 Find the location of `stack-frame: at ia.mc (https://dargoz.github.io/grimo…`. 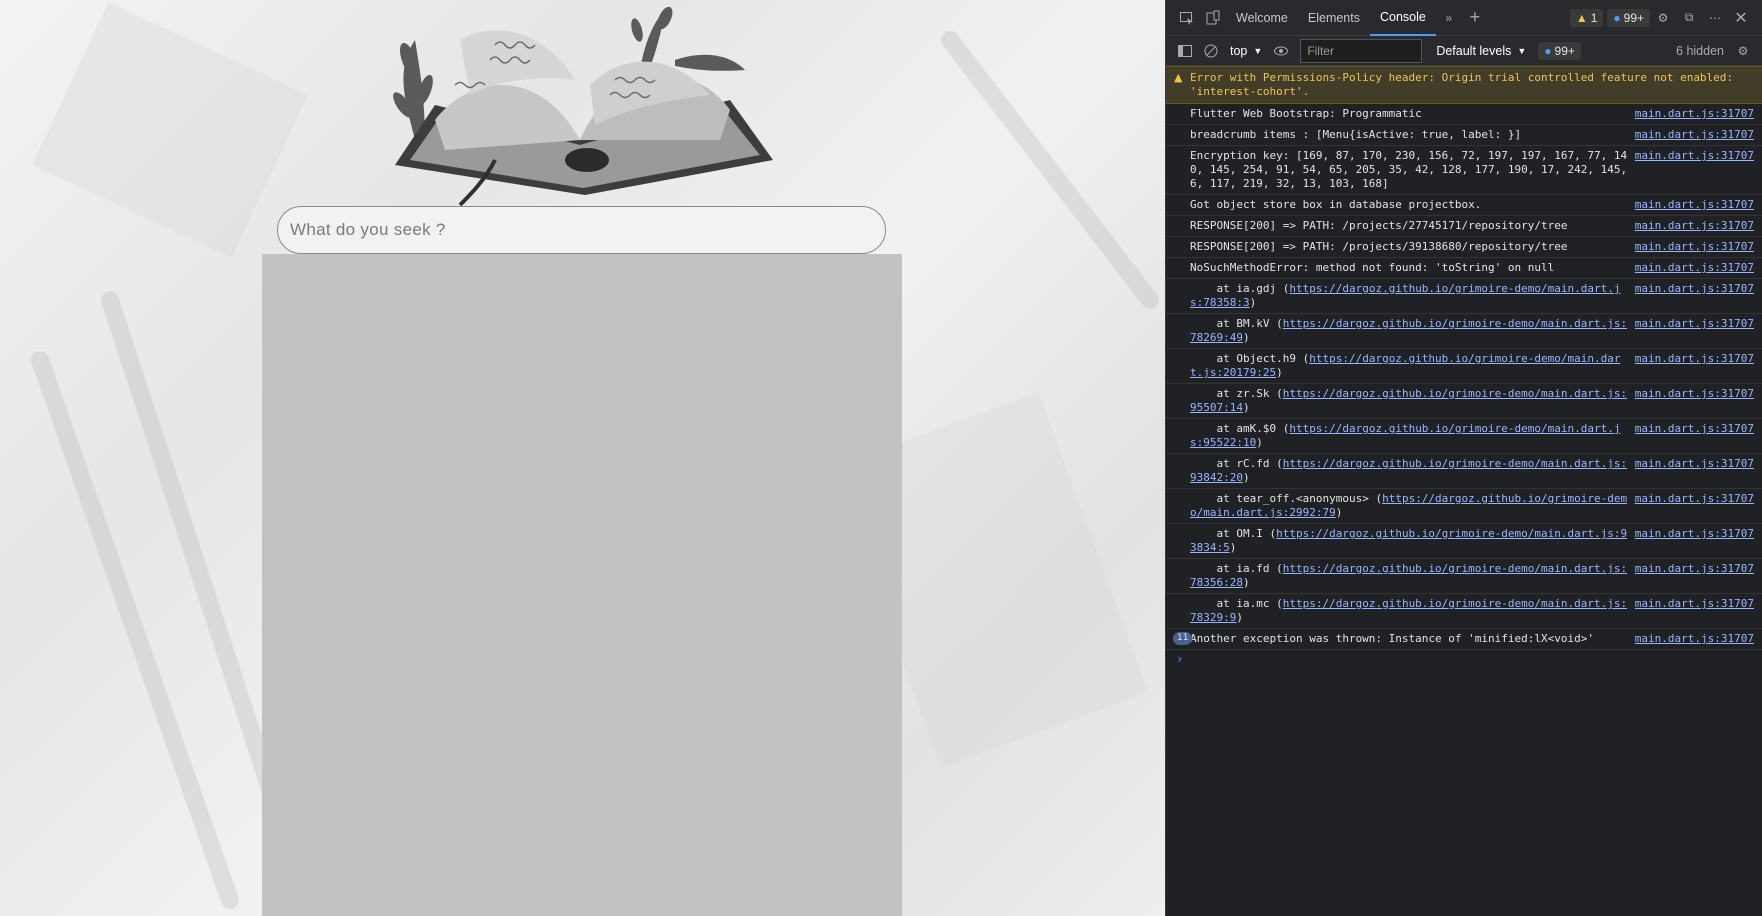

stack-frame: at ia.mc (https://dargoz.github.io/grimo… is located at coordinates (1412, 611).